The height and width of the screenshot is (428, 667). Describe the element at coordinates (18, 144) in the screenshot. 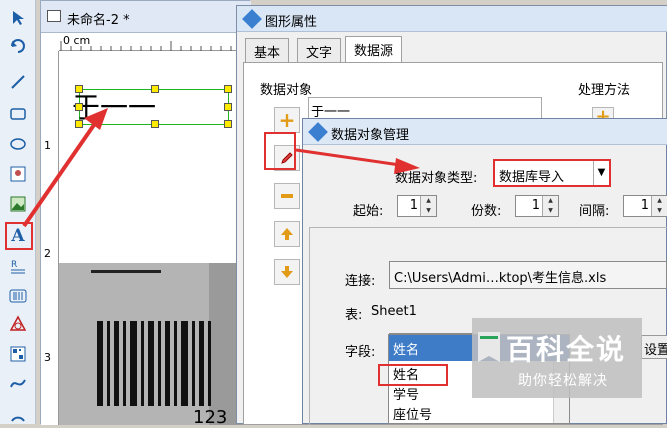

I see `ellipse-icon` at that location.